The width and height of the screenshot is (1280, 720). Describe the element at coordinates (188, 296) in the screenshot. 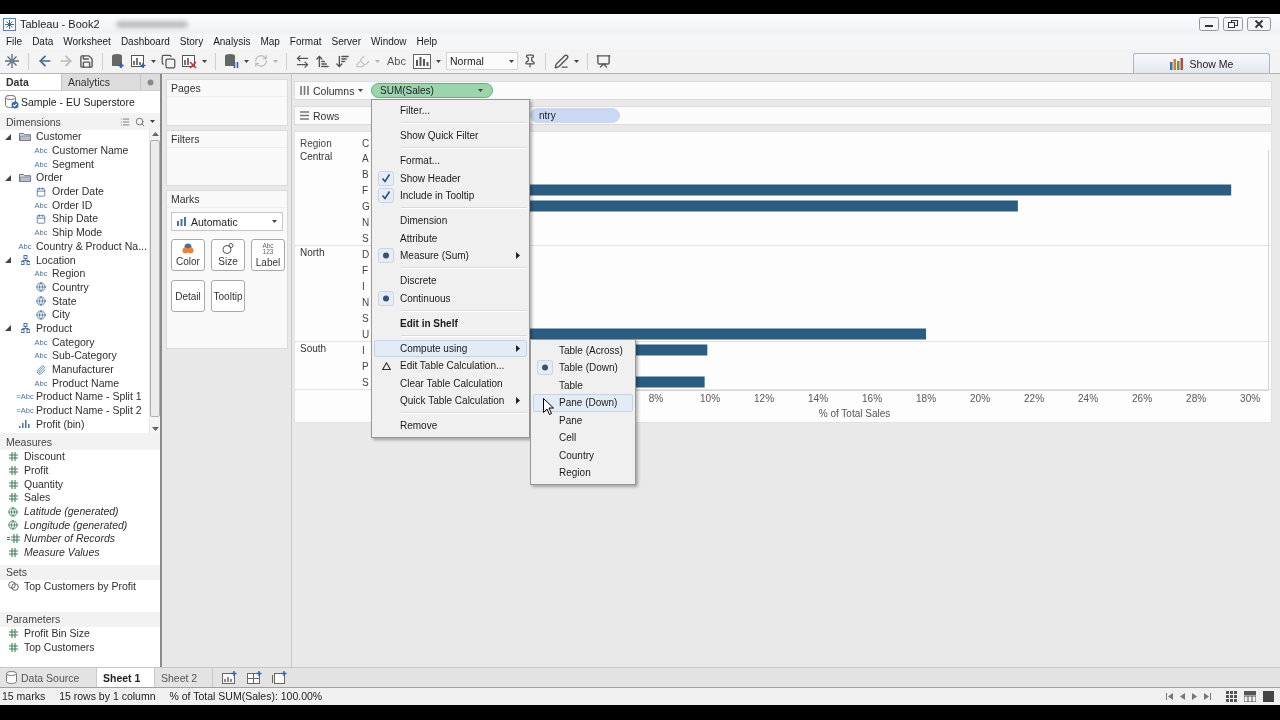

I see `mark-property-button: Detail` at that location.